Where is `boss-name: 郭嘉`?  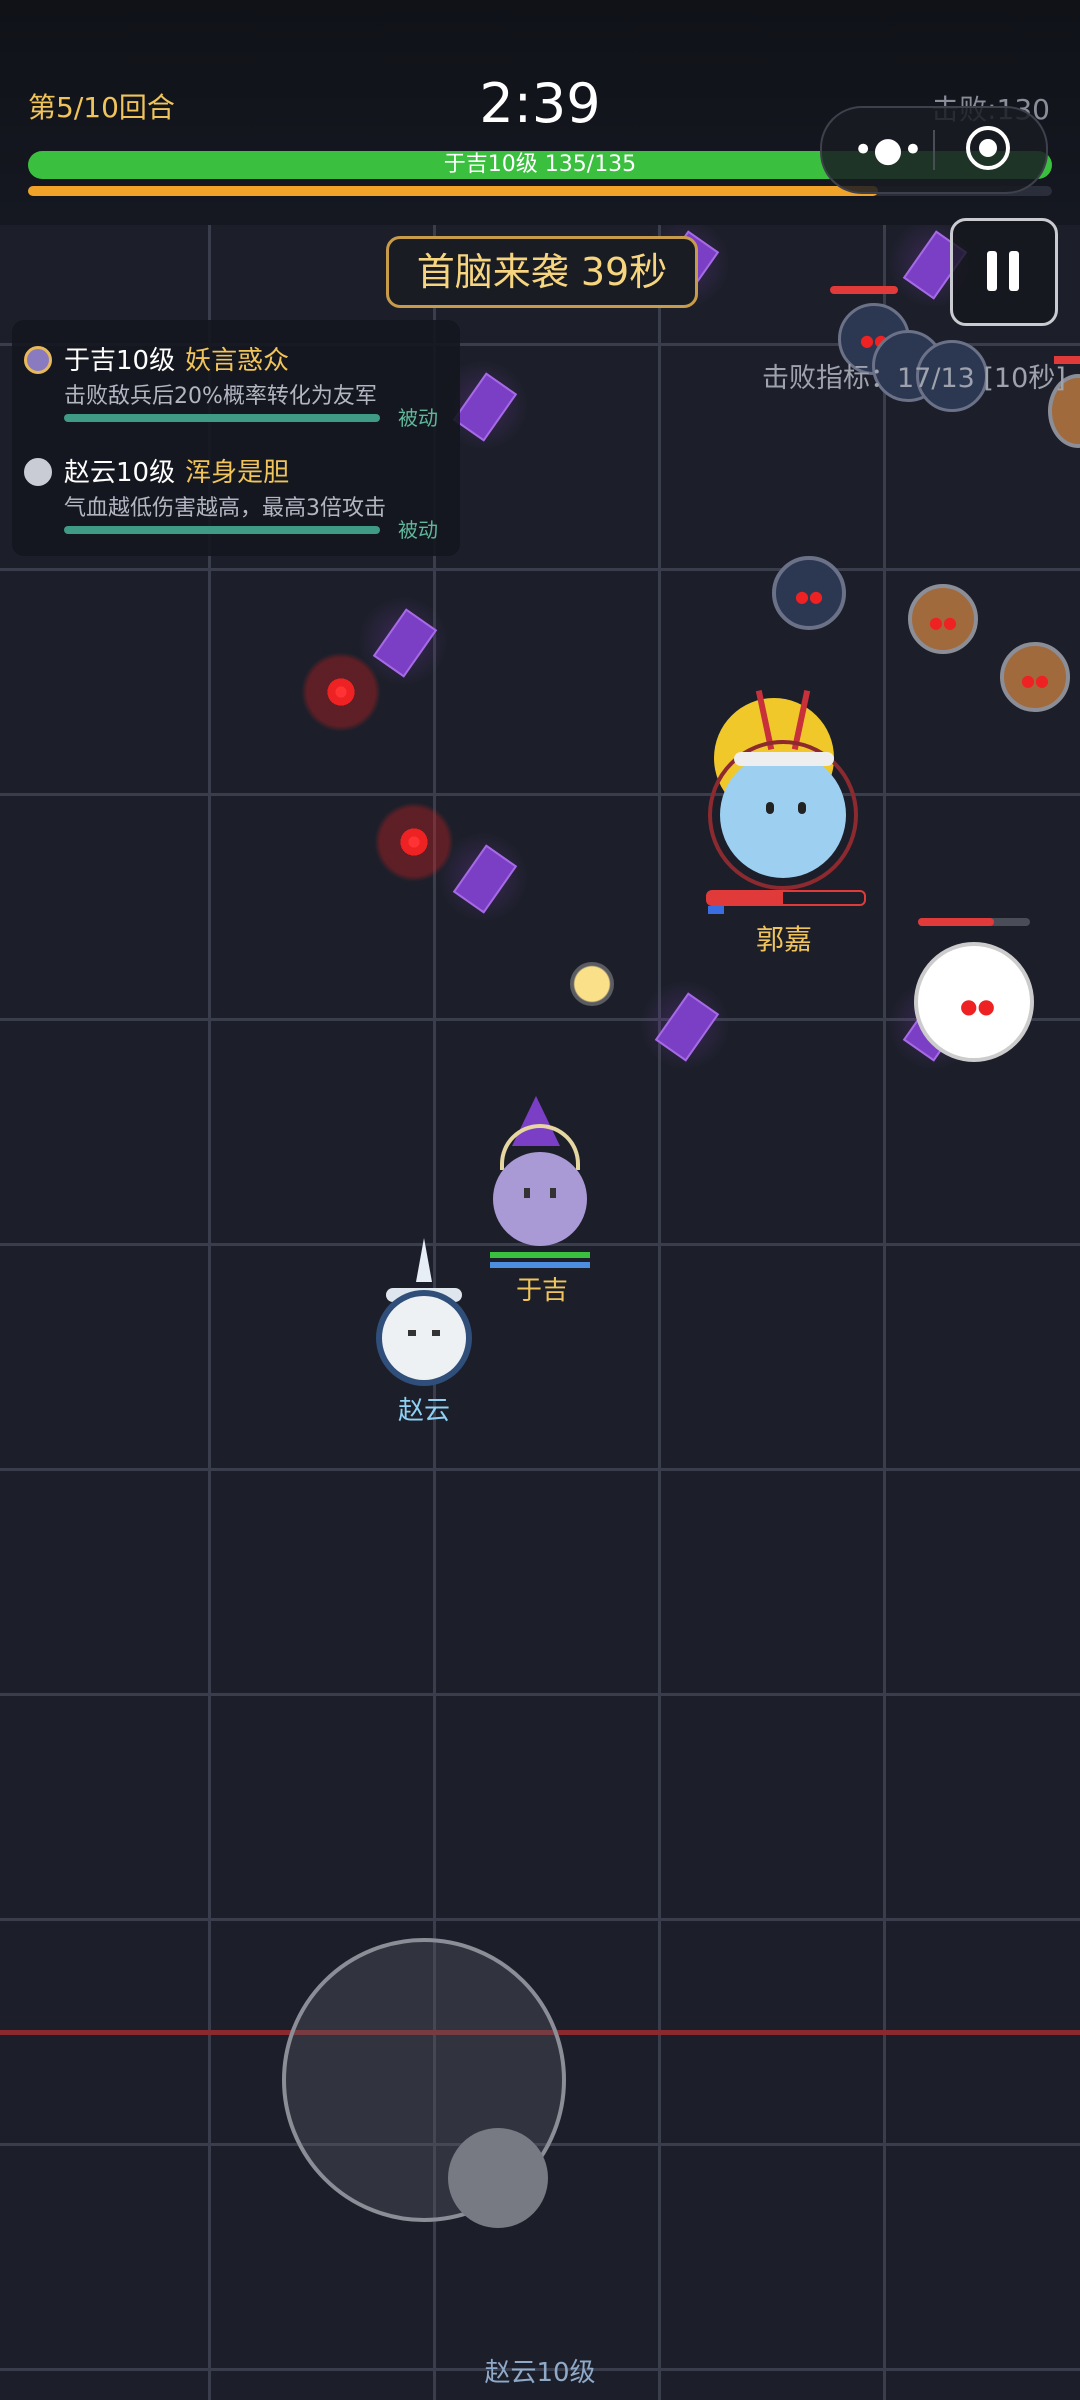
boss-name: 郭嘉 is located at coordinates (784, 939).